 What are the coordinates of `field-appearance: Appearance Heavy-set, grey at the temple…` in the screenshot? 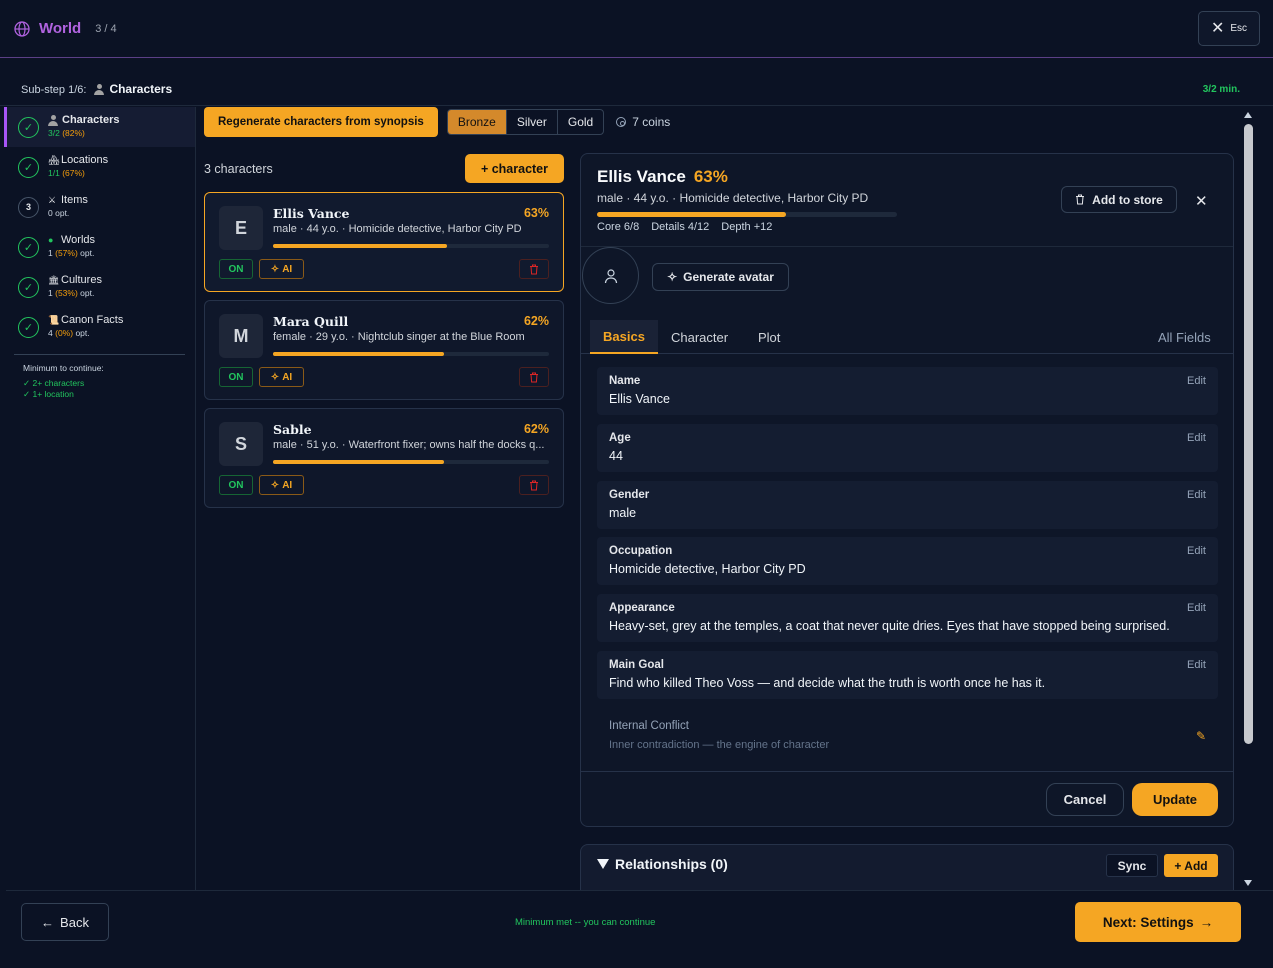 It's located at (907, 618).